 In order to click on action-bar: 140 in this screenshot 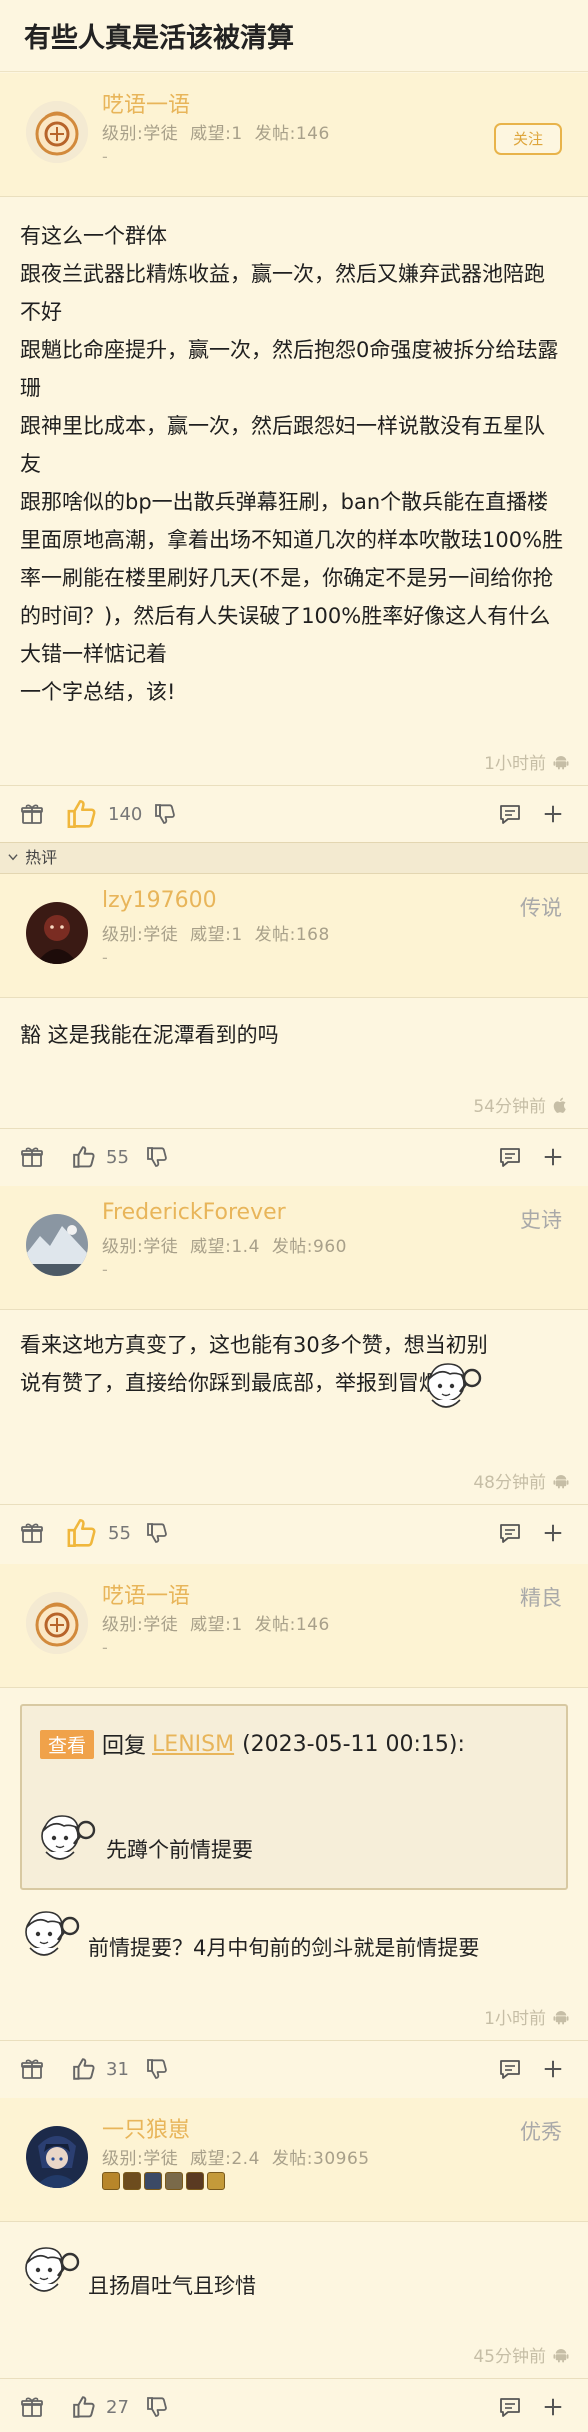, I will do `click(294, 813)`.